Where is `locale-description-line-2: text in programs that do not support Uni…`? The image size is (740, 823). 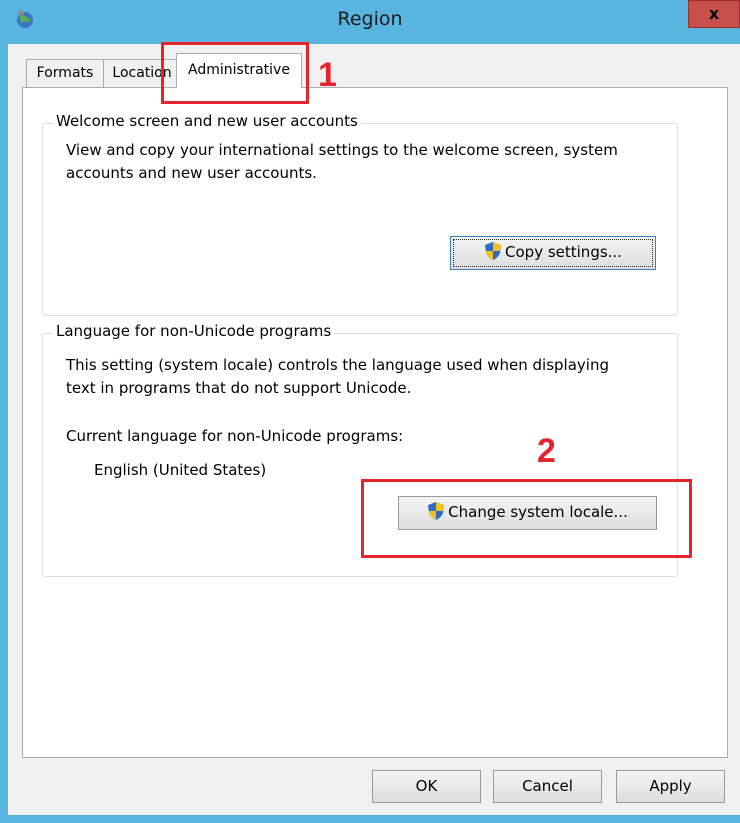
locale-description-line-2: text in programs that do not support Uni… is located at coordinates (239, 388).